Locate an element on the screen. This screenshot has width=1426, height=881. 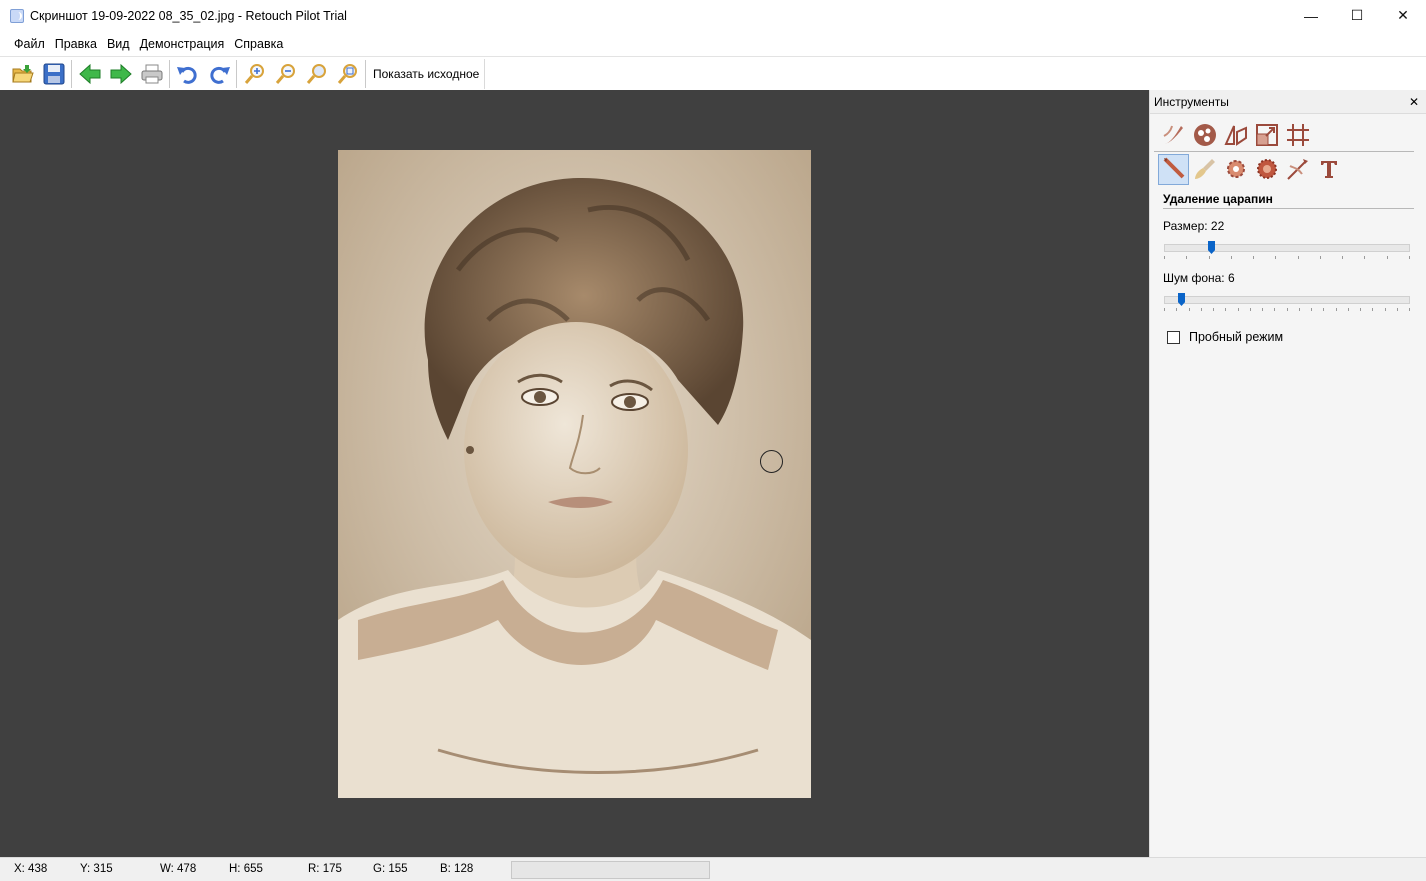
status-x: X: 438 is located at coordinates (31, 869).